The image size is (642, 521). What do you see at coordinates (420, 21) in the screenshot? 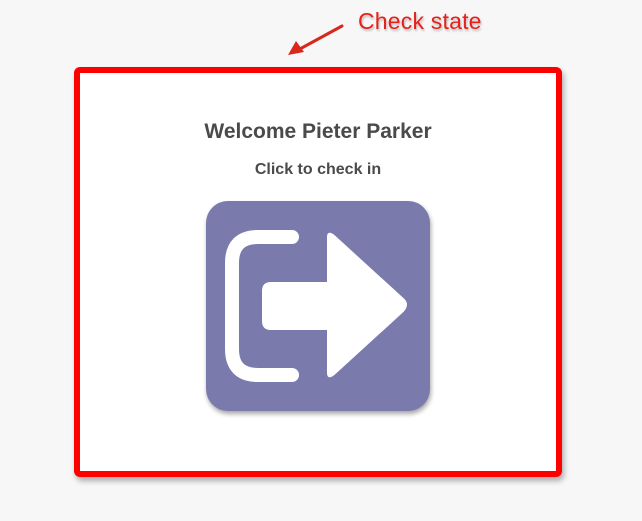
I see `annotation-label: Check state` at bounding box center [420, 21].